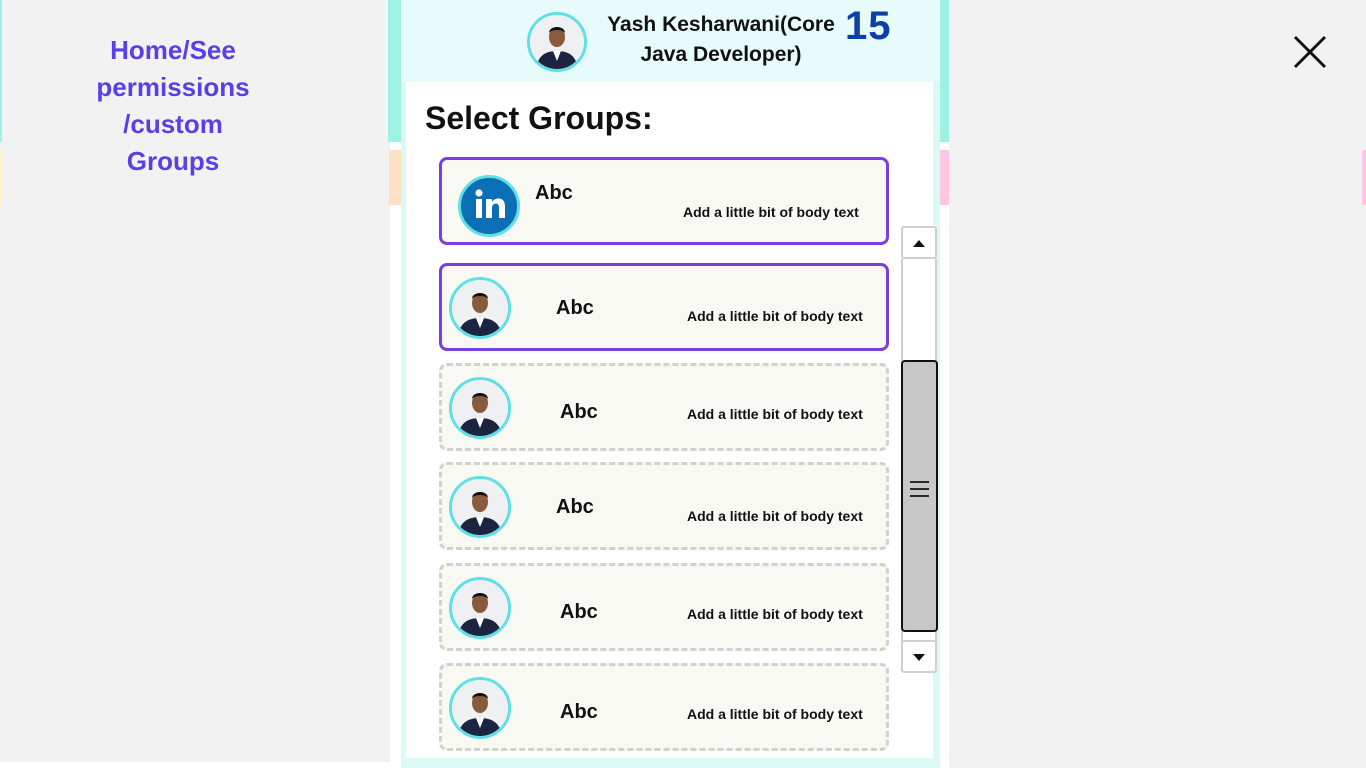 Image resolution: width=1366 pixels, height=768 pixels. I want to click on grip-lines-icon, so click(919, 489).